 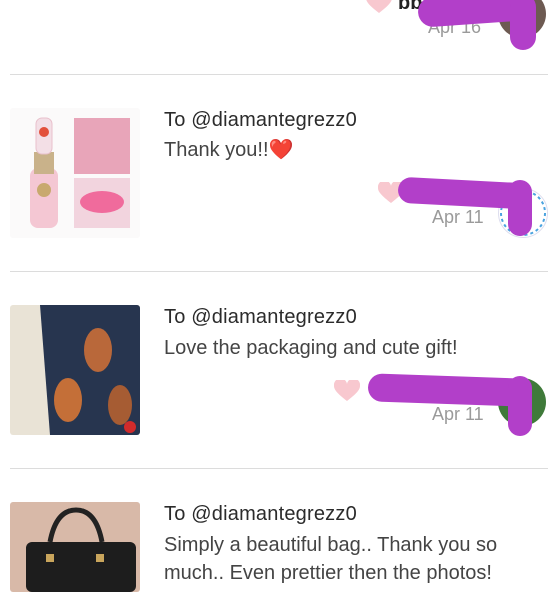 I want to click on review-message-line-1: Simply a beautiful bag.. Thank you so, so click(x=331, y=545).